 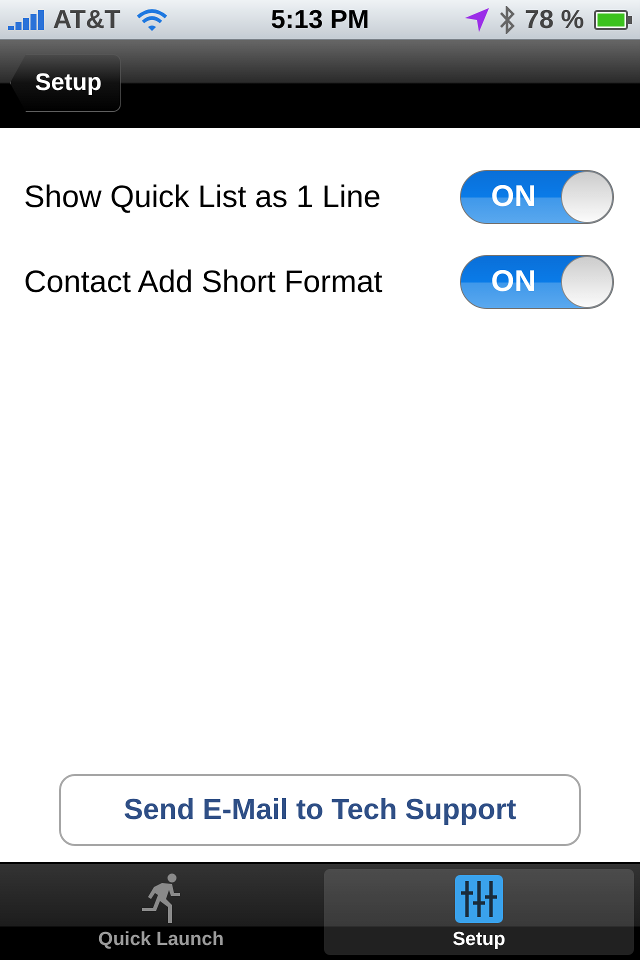 What do you see at coordinates (203, 282) in the screenshot?
I see `setting-label: Contact Add Short Format` at bounding box center [203, 282].